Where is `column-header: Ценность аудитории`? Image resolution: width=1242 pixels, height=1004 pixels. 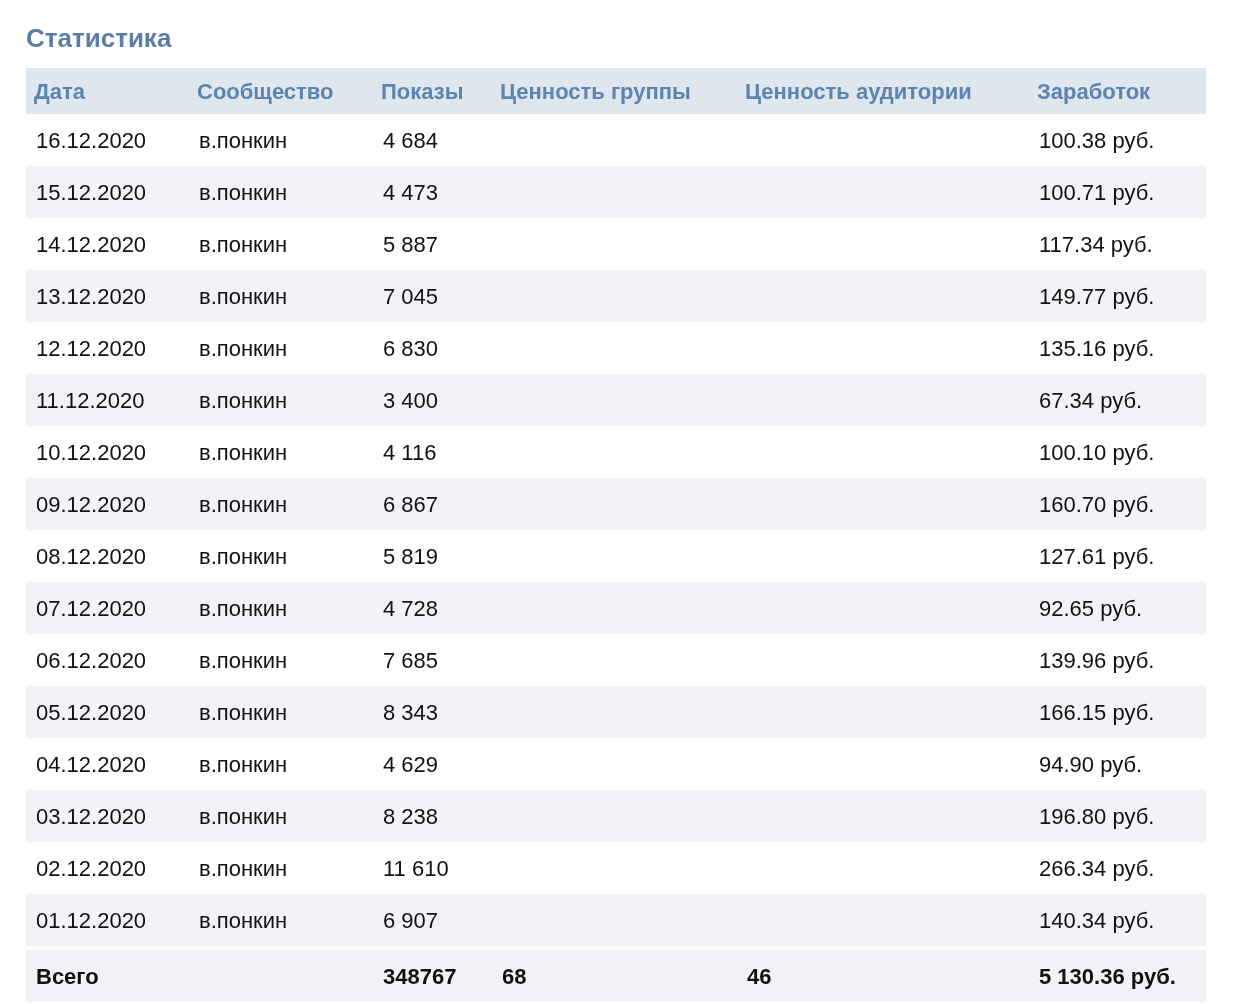 column-header: Ценность аудитории is located at coordinates (858, 91).